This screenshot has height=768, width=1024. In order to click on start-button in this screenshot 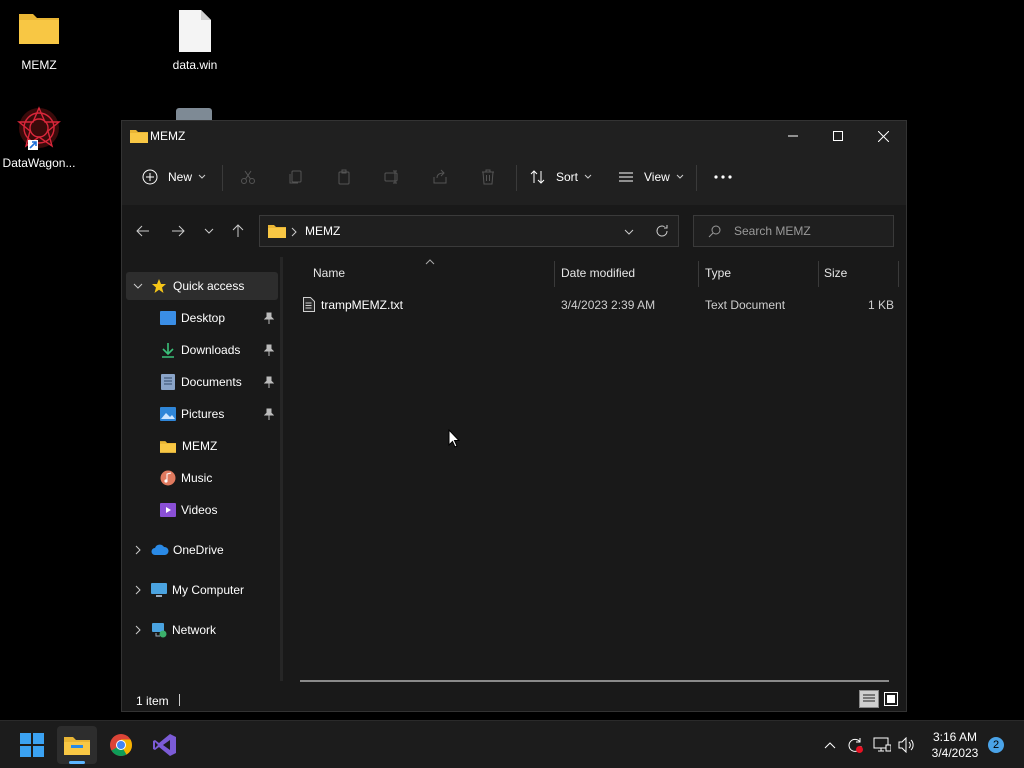, I will do `click(32, 745)`.